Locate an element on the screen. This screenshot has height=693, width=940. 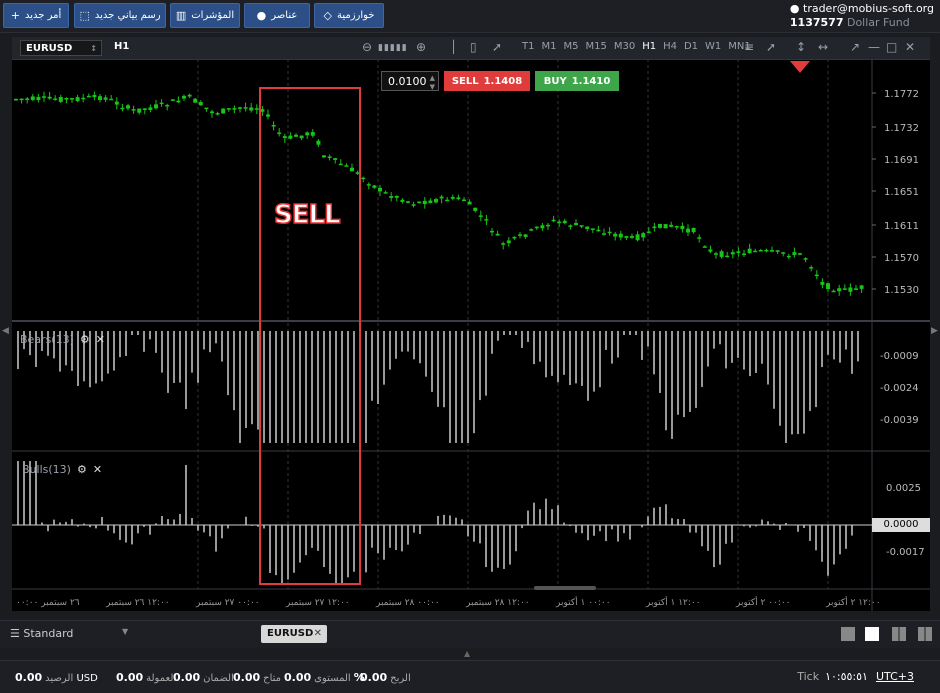
close-tab-icon: ✕ is located at coordinates (318, 634).